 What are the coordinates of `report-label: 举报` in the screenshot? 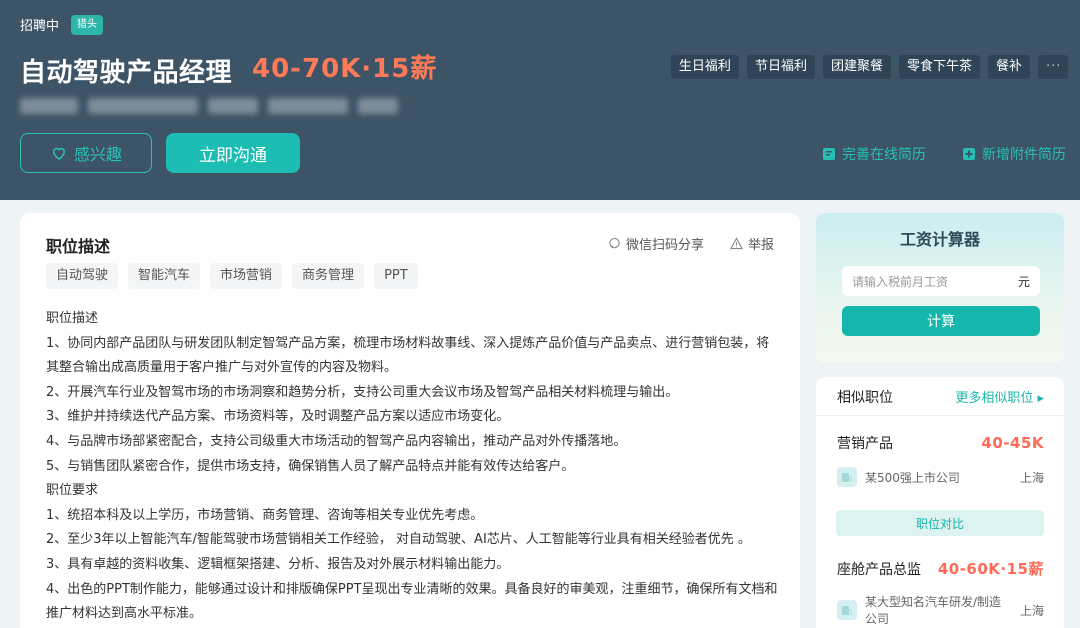 It's located at (760, 245).